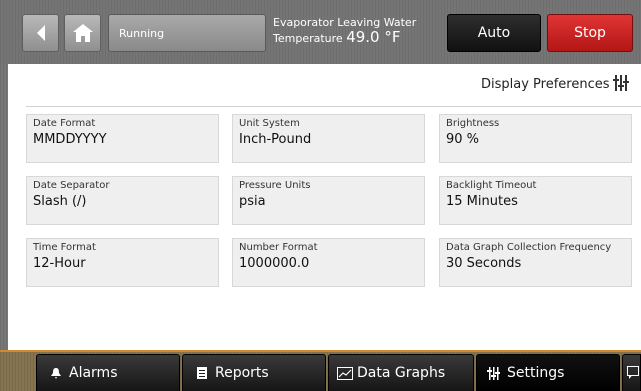 The image size is (641, 391). Describe the element at coordinates (529, 247) in the screenshot. I see `setting-label: Data Graph Collection Frequency` at that location.